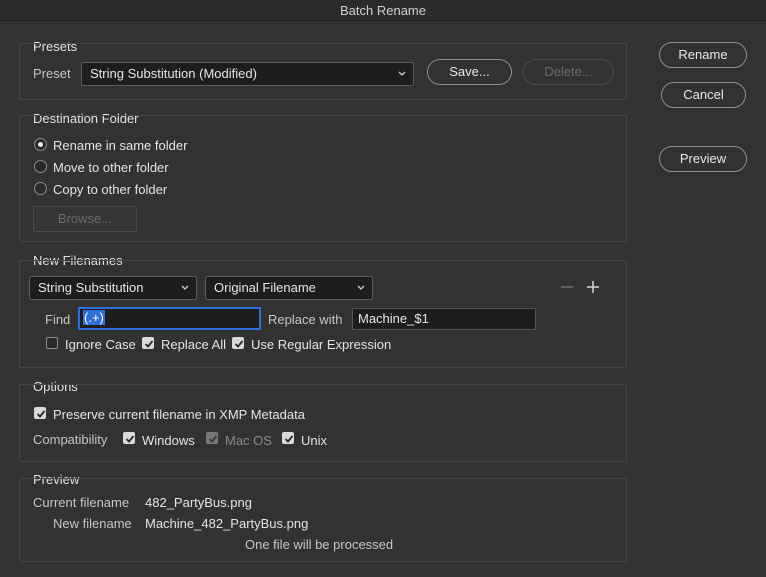 This screenshot has width=766, height=577. What do you see at coordinates (70, 439) in the screenshot?
I see `compatibility-label: Compatibility` at bounding box center [70, 439].